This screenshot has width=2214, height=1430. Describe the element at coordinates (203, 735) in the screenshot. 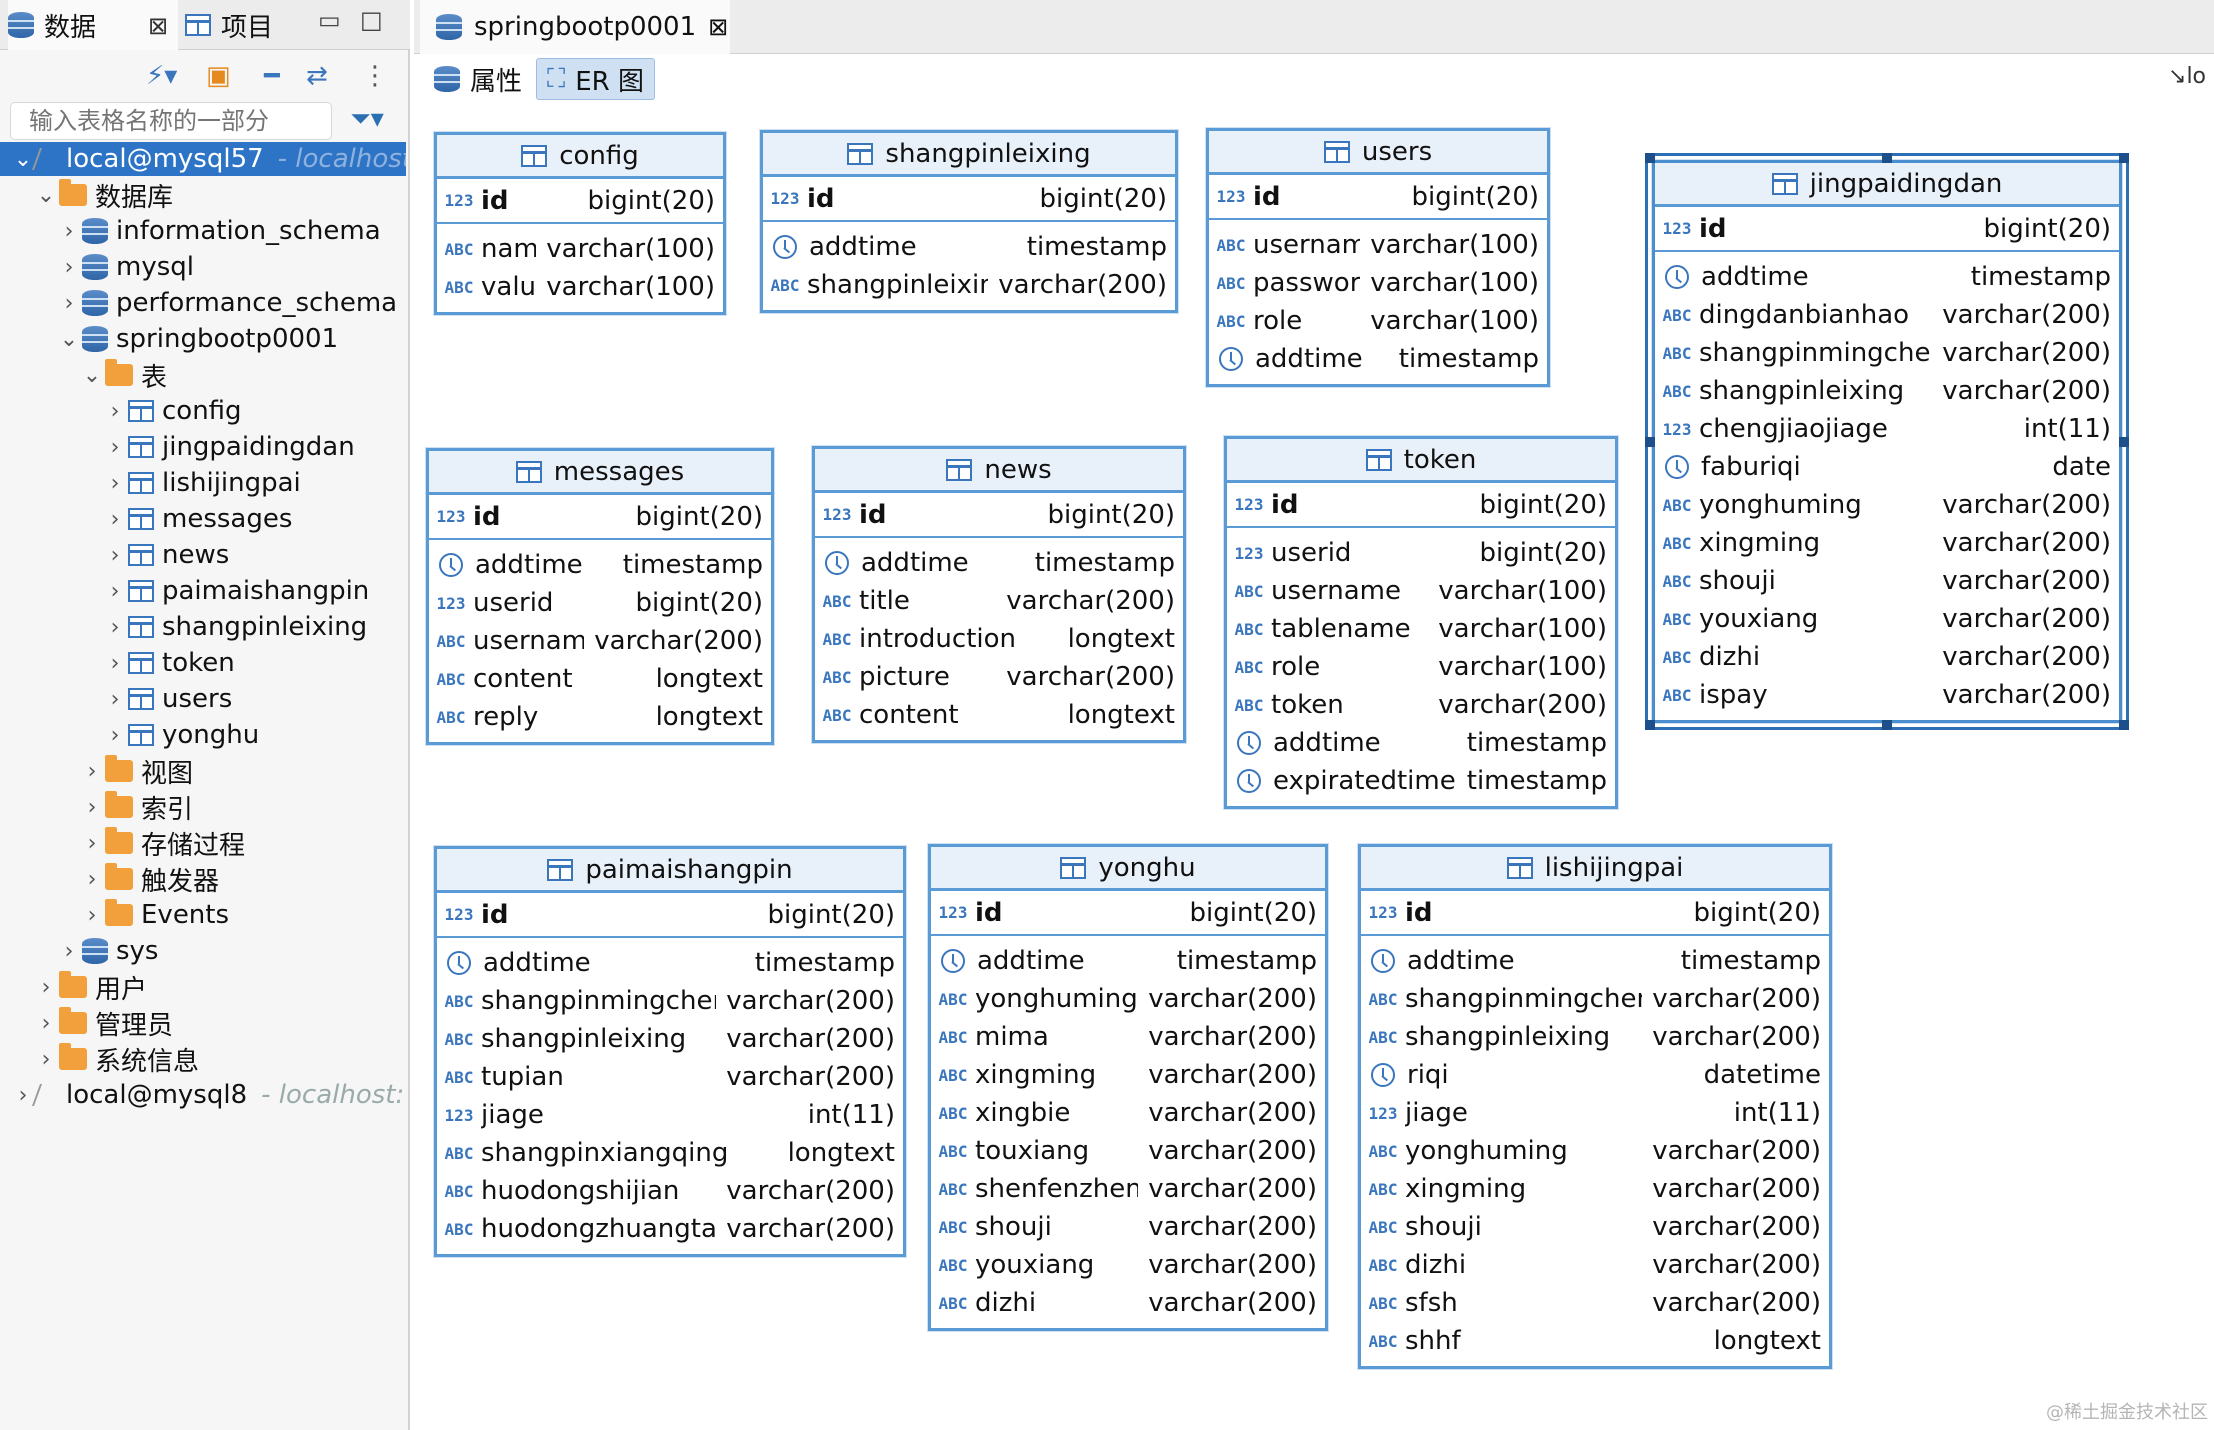

I see `tree-node-yonghu: › yonghu` at that location.